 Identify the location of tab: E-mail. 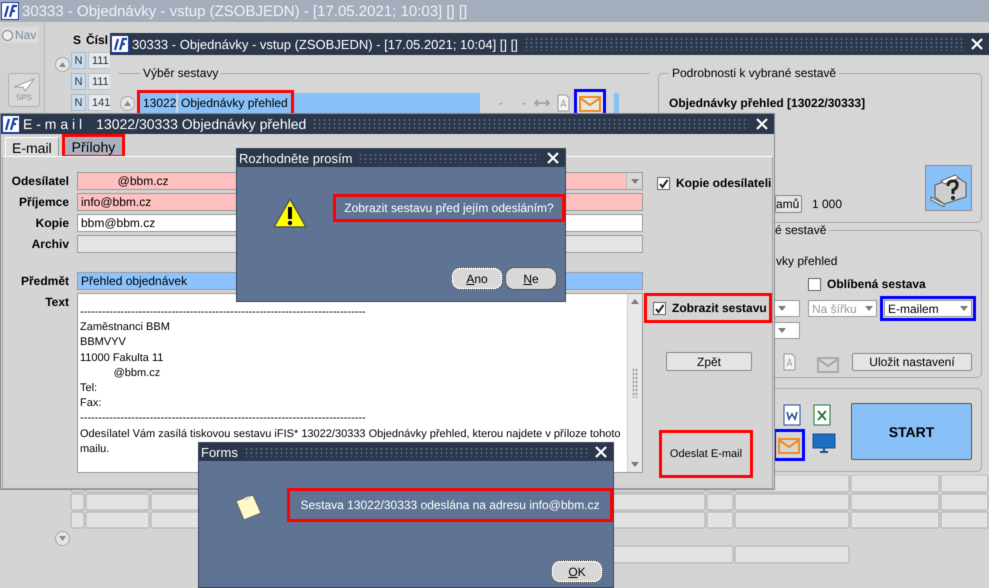
(32, 147).